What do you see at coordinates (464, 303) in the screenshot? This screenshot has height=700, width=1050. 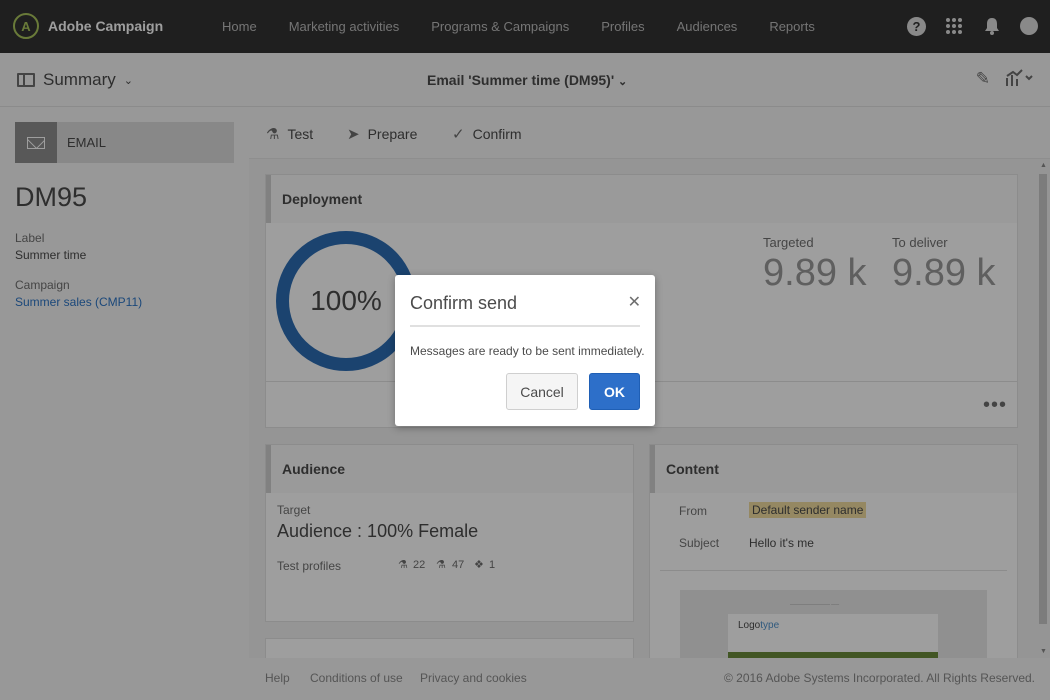 I see `dialog-title: Confirm send` at bounding box center [464, 303].